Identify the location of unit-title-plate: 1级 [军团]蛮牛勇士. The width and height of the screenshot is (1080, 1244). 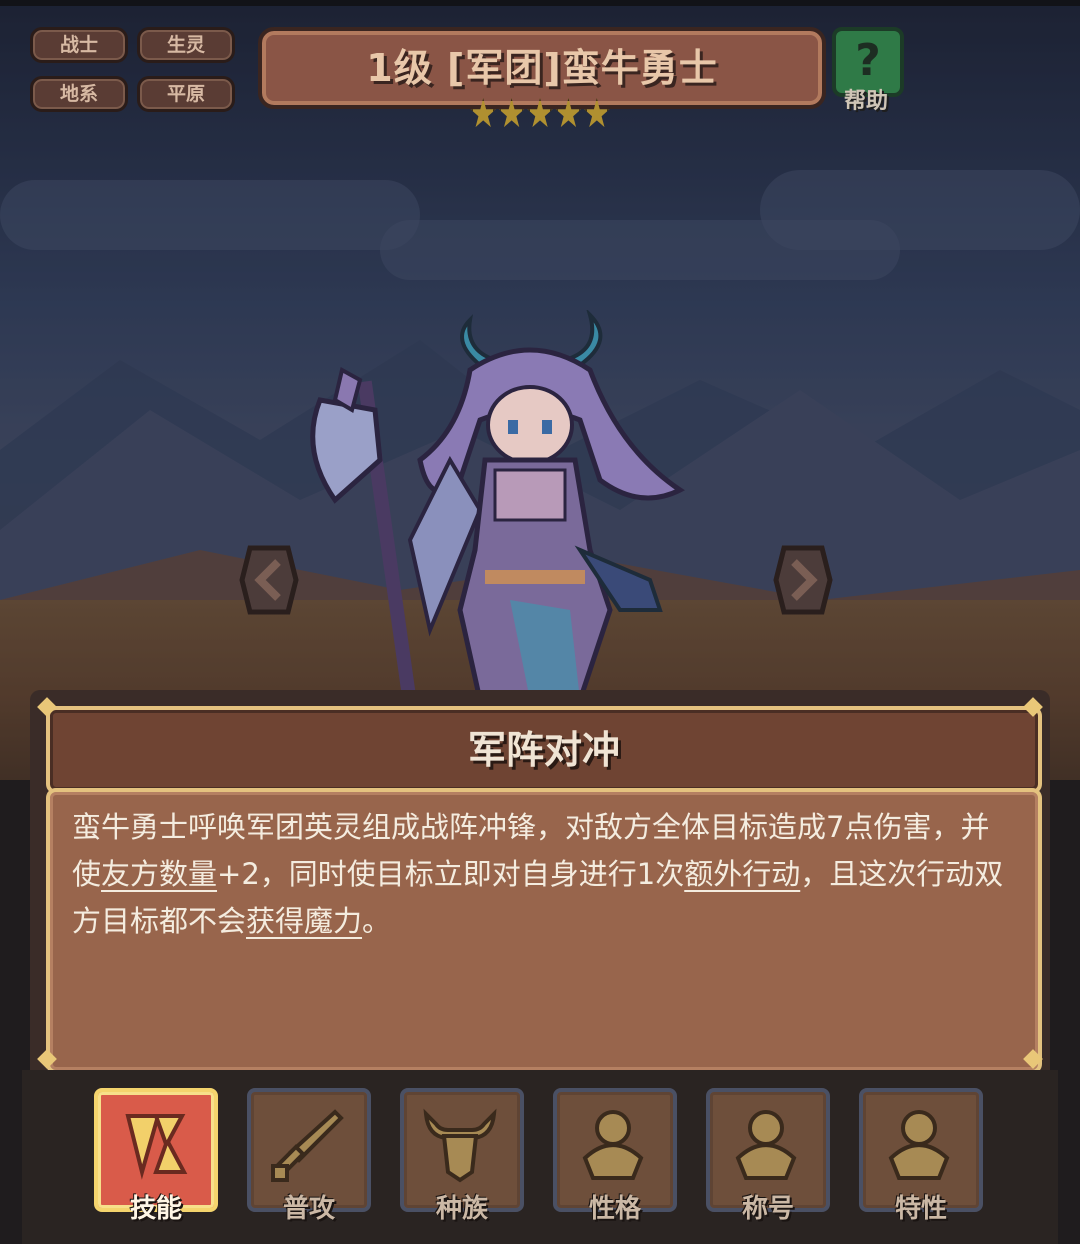
(542, 68).